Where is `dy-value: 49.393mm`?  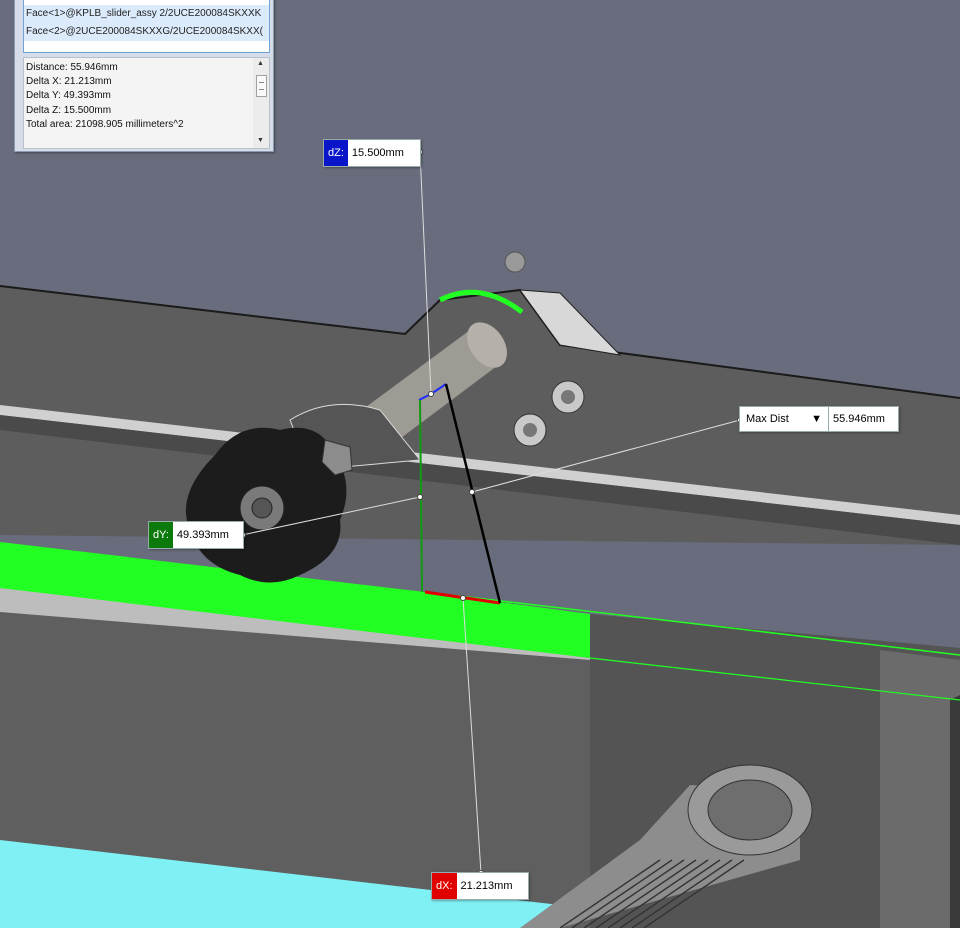
dy-value: 49.393mm is located at coordinates (203, 535).